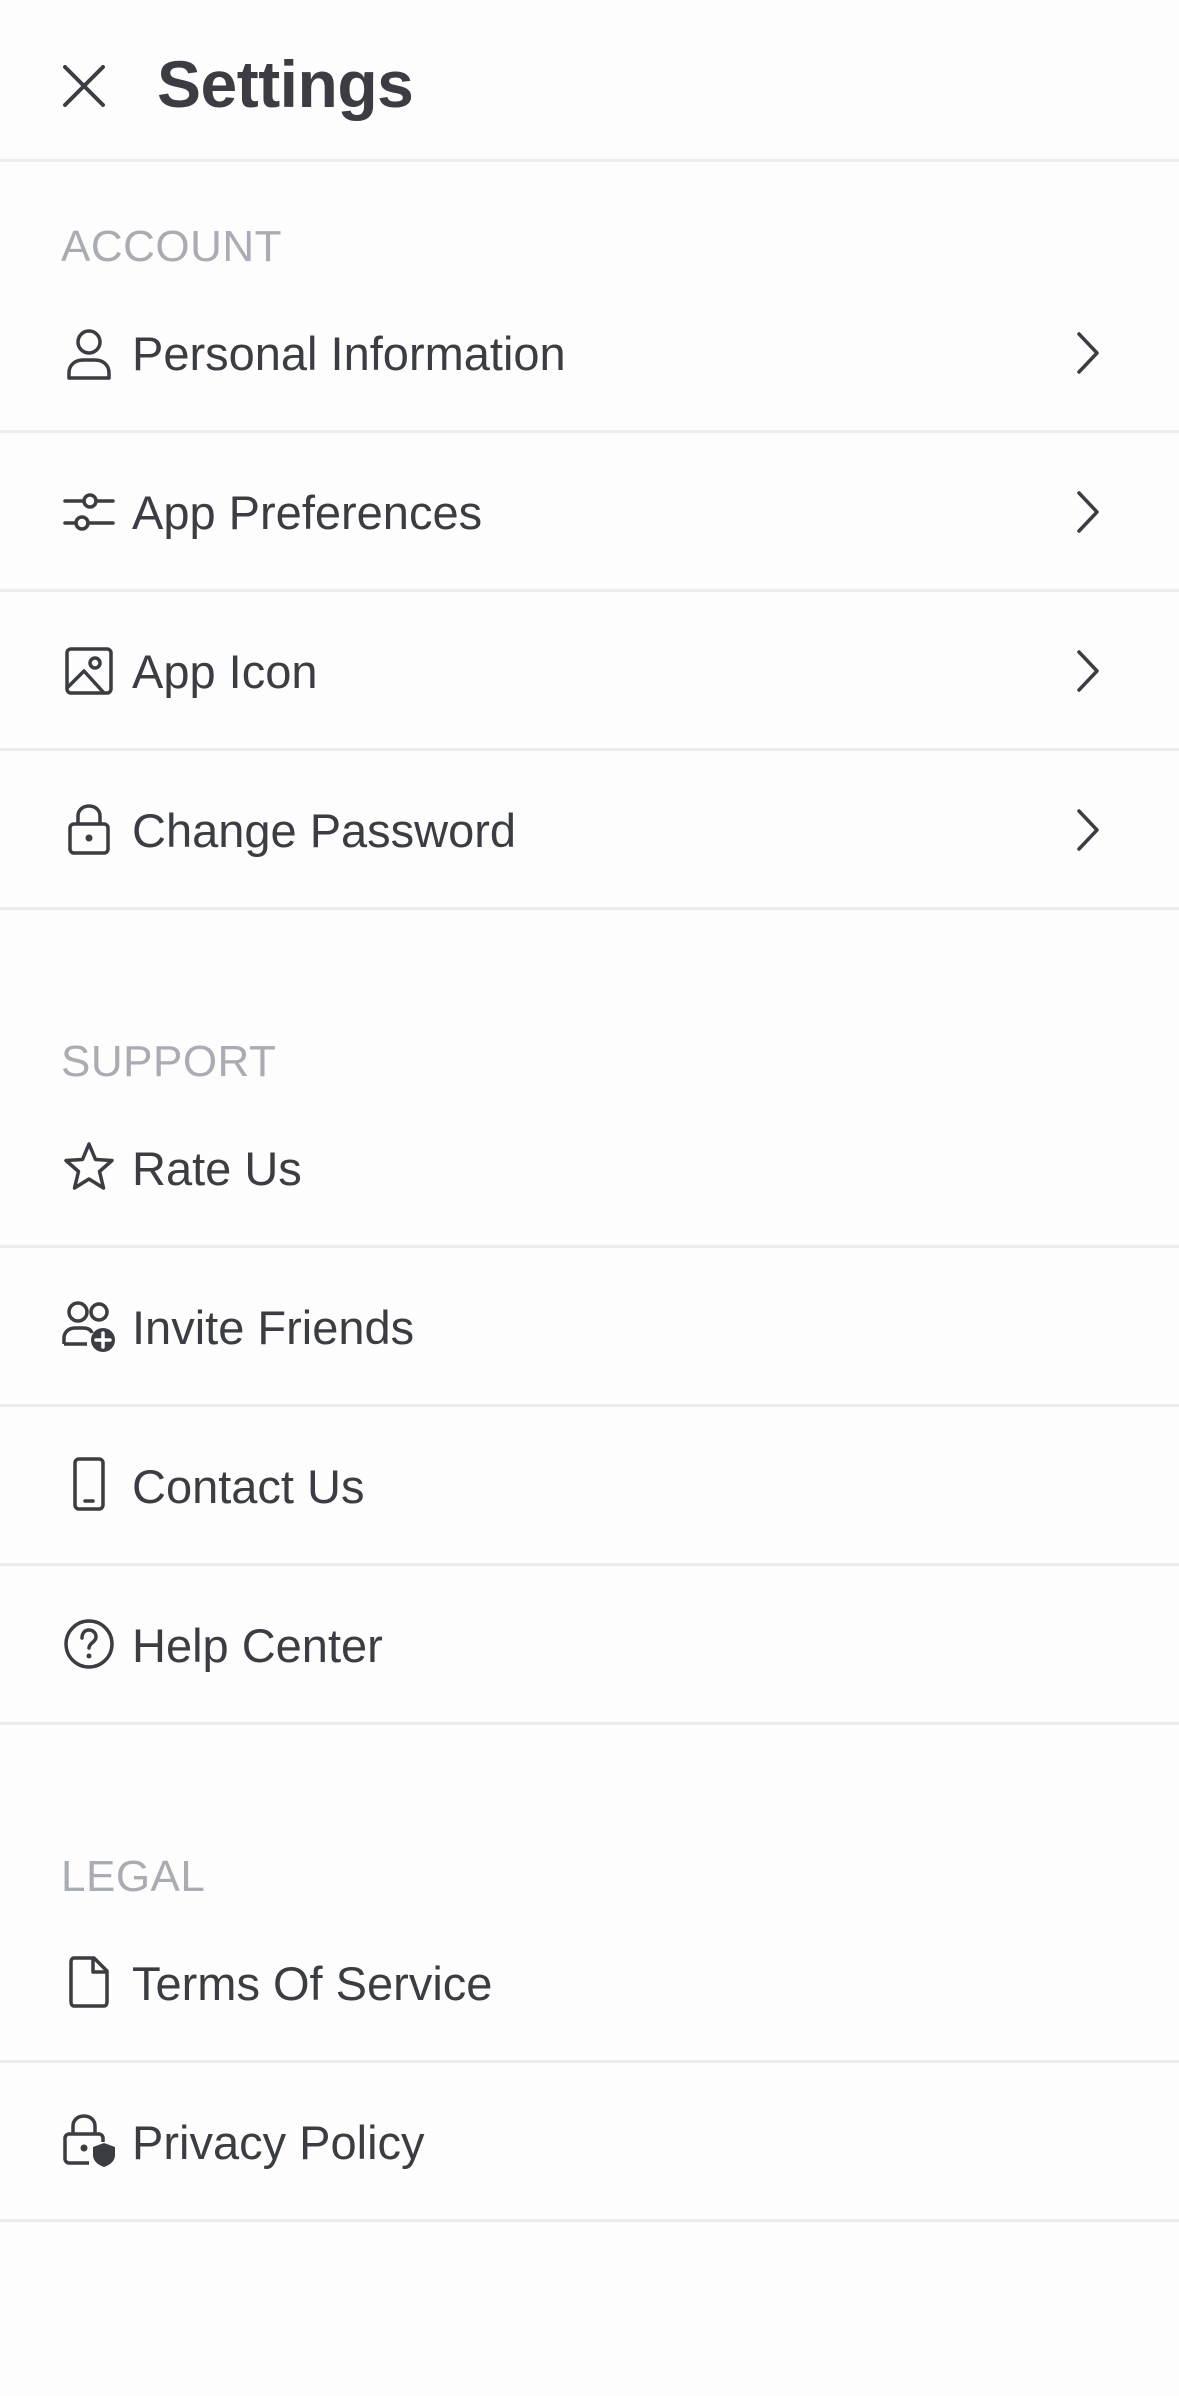  I want to click on settings-item-label: Rate Us, so click(217, 1168).